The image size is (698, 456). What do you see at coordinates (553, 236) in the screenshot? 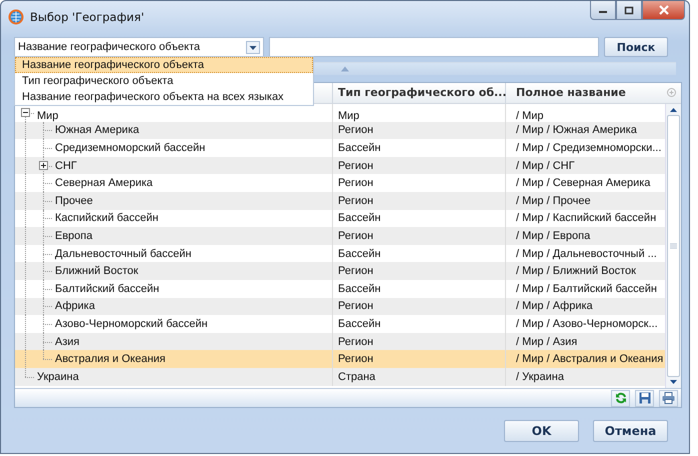
I see `full-name-cell: / Мир / Европа` at bounding box center [553, 236].